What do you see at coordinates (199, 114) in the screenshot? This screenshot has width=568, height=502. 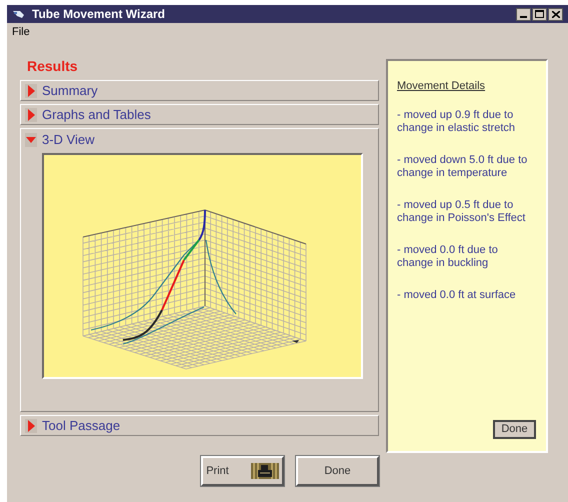 I see `section-header: Graphs and Tables` at bounding box center [199, 114].